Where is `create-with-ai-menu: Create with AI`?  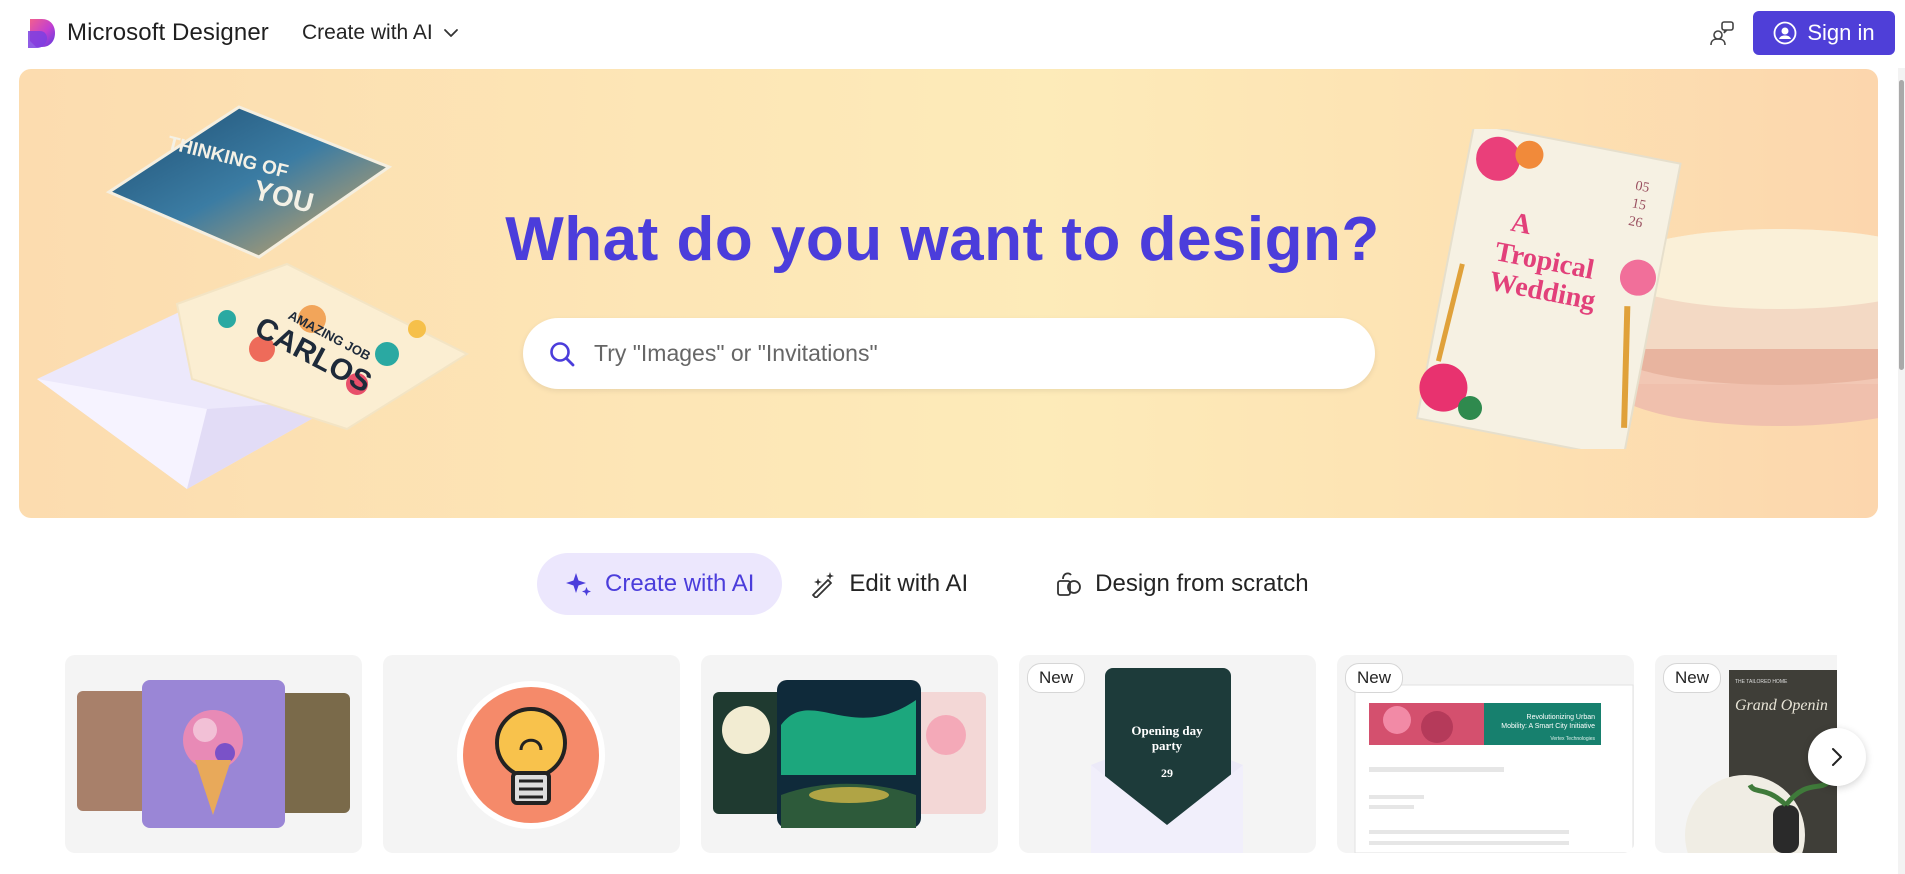 create-with-ai-menu: Create with AI is located at coordinates (380, 33).